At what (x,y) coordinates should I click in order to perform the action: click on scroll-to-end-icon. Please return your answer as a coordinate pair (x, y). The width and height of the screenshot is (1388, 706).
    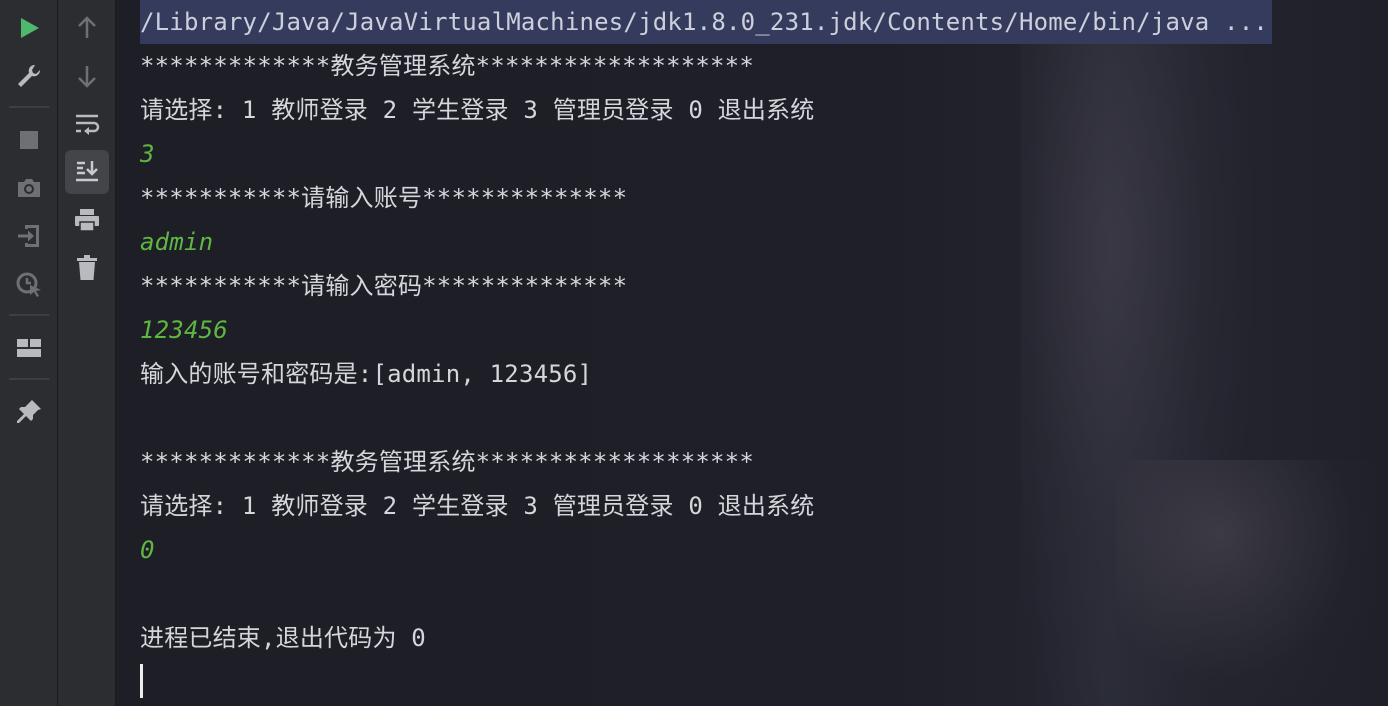
    Looking at the image, I should click on (87, 172).